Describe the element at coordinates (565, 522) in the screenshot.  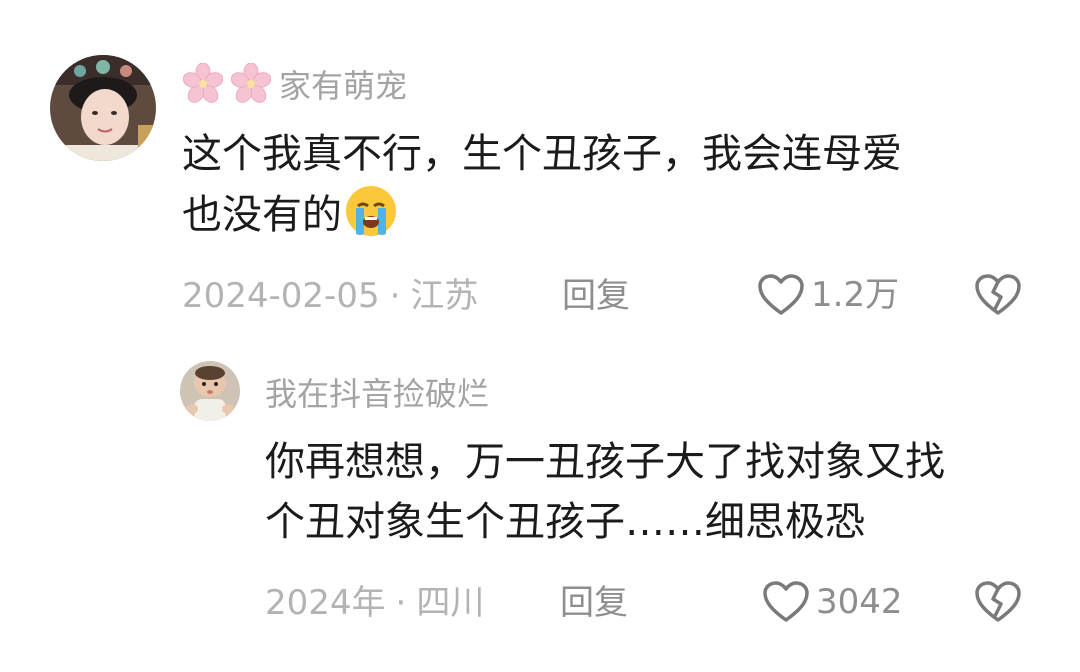
I see `reply-line: 个丑对象生个丑孩子……细思极恐` at that location.